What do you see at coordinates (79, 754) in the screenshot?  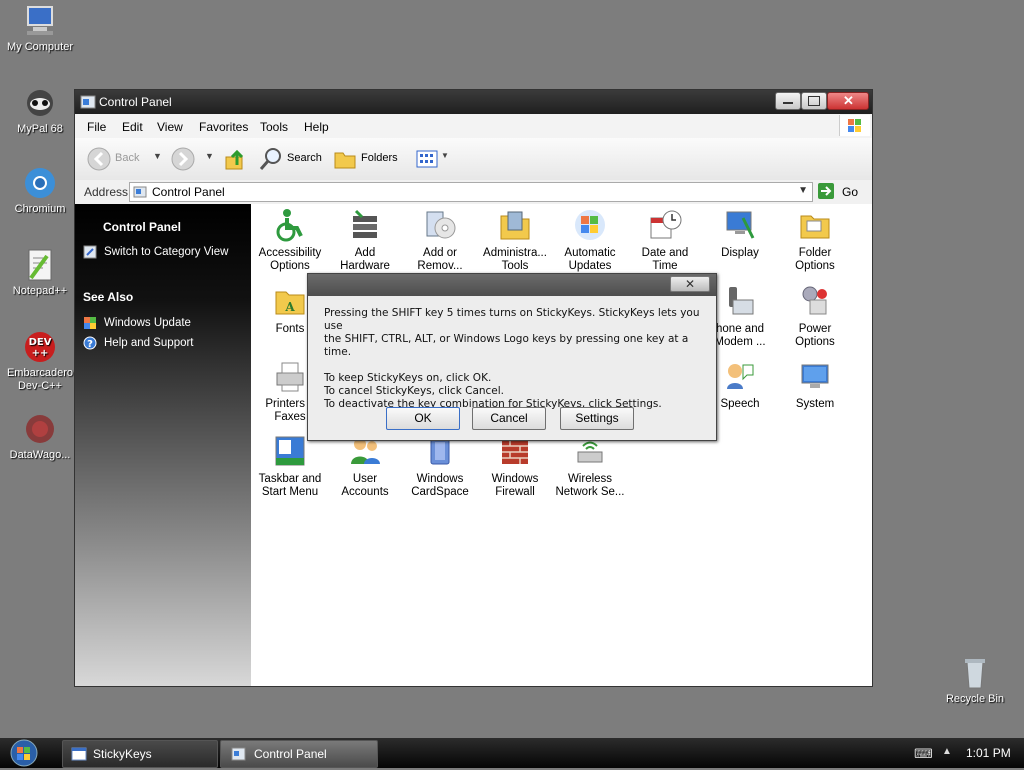 I see `window-icon` at bounding box center [79, 754].